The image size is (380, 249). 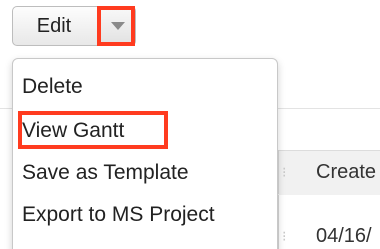 I want to click on edit-button: Edit, so click(x=54, y=26).